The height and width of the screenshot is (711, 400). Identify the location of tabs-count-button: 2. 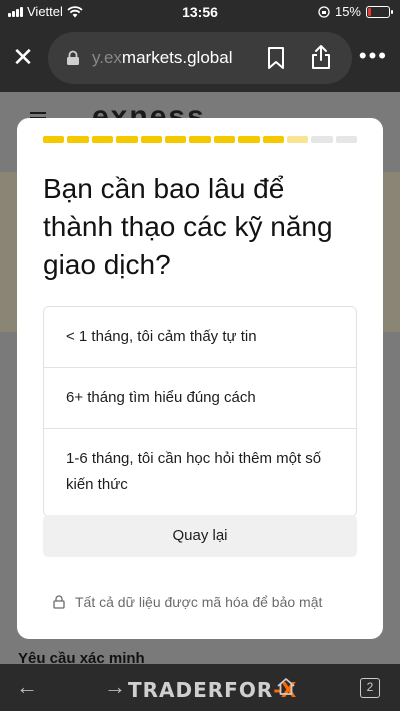
(370, 688).